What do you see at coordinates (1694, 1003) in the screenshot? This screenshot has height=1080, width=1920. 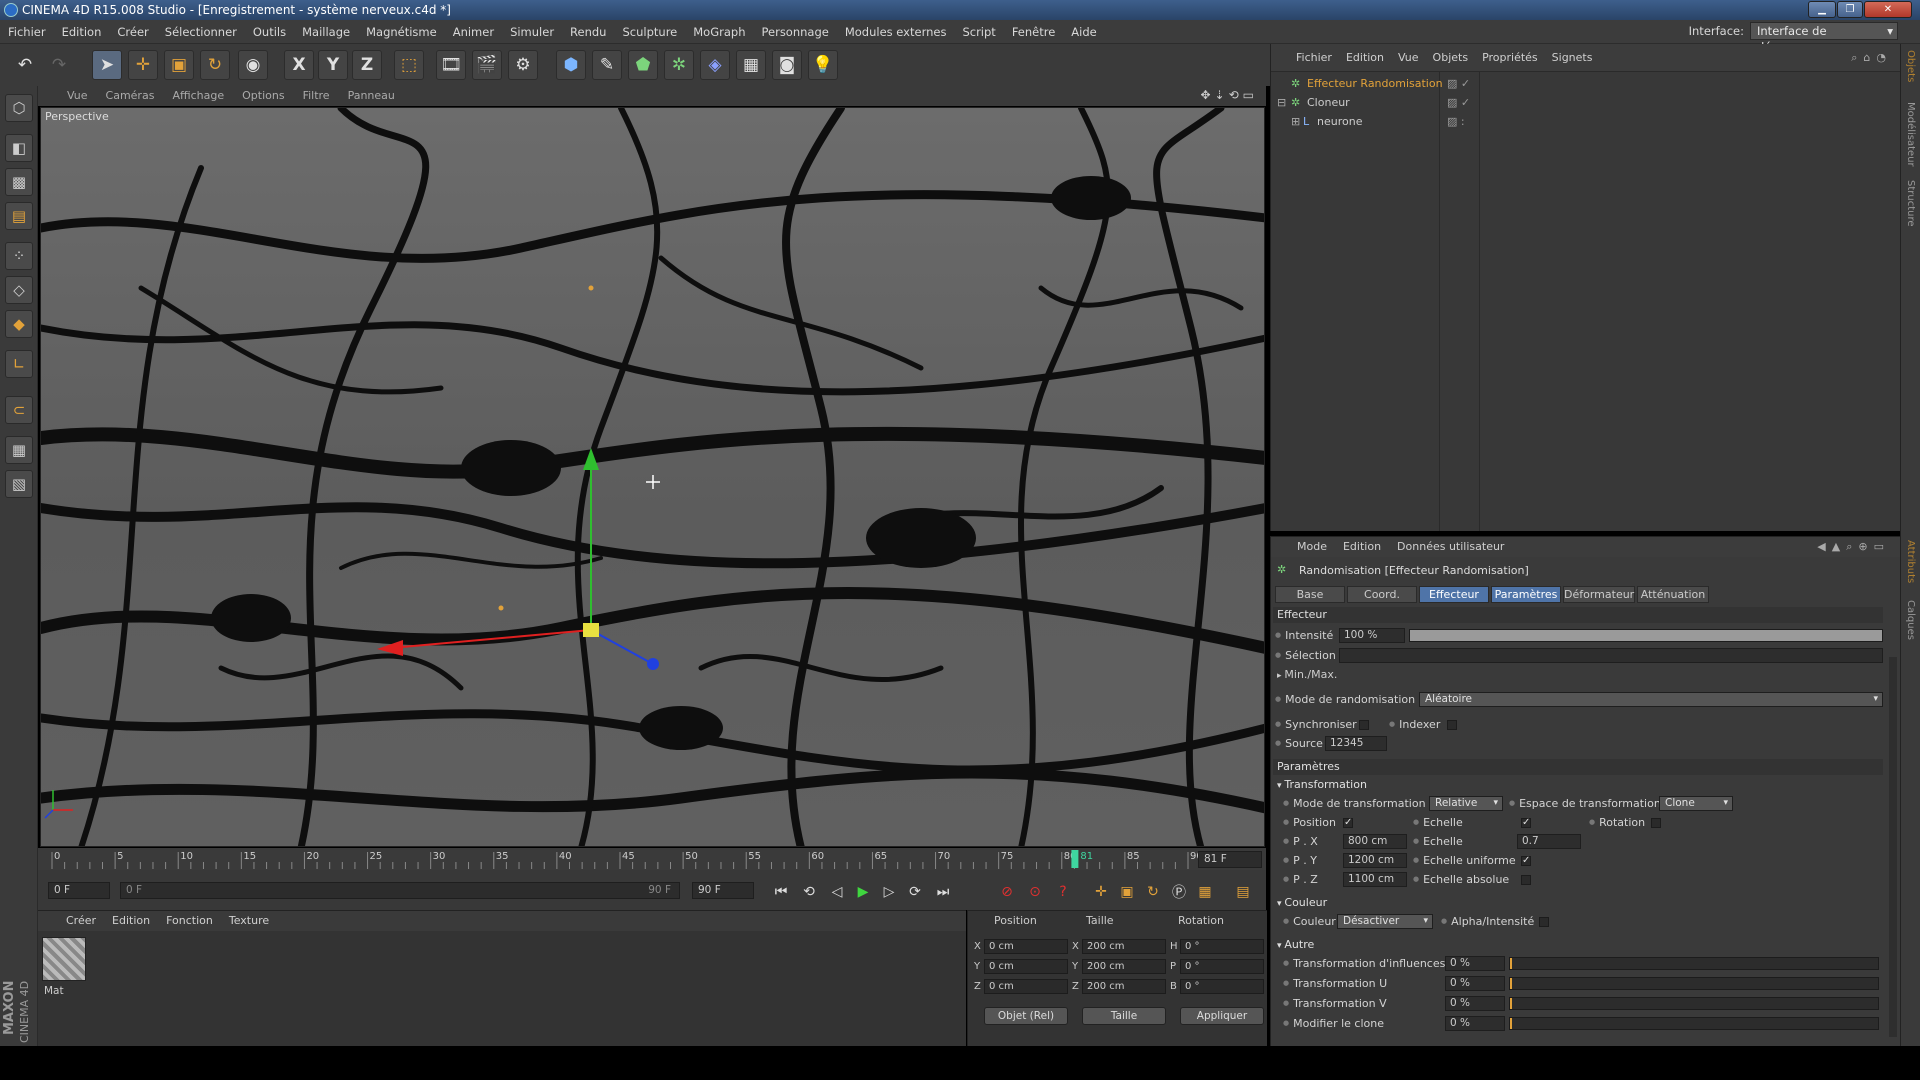 I see `transformation-v-slider` at bounding box center [1694, 1003].